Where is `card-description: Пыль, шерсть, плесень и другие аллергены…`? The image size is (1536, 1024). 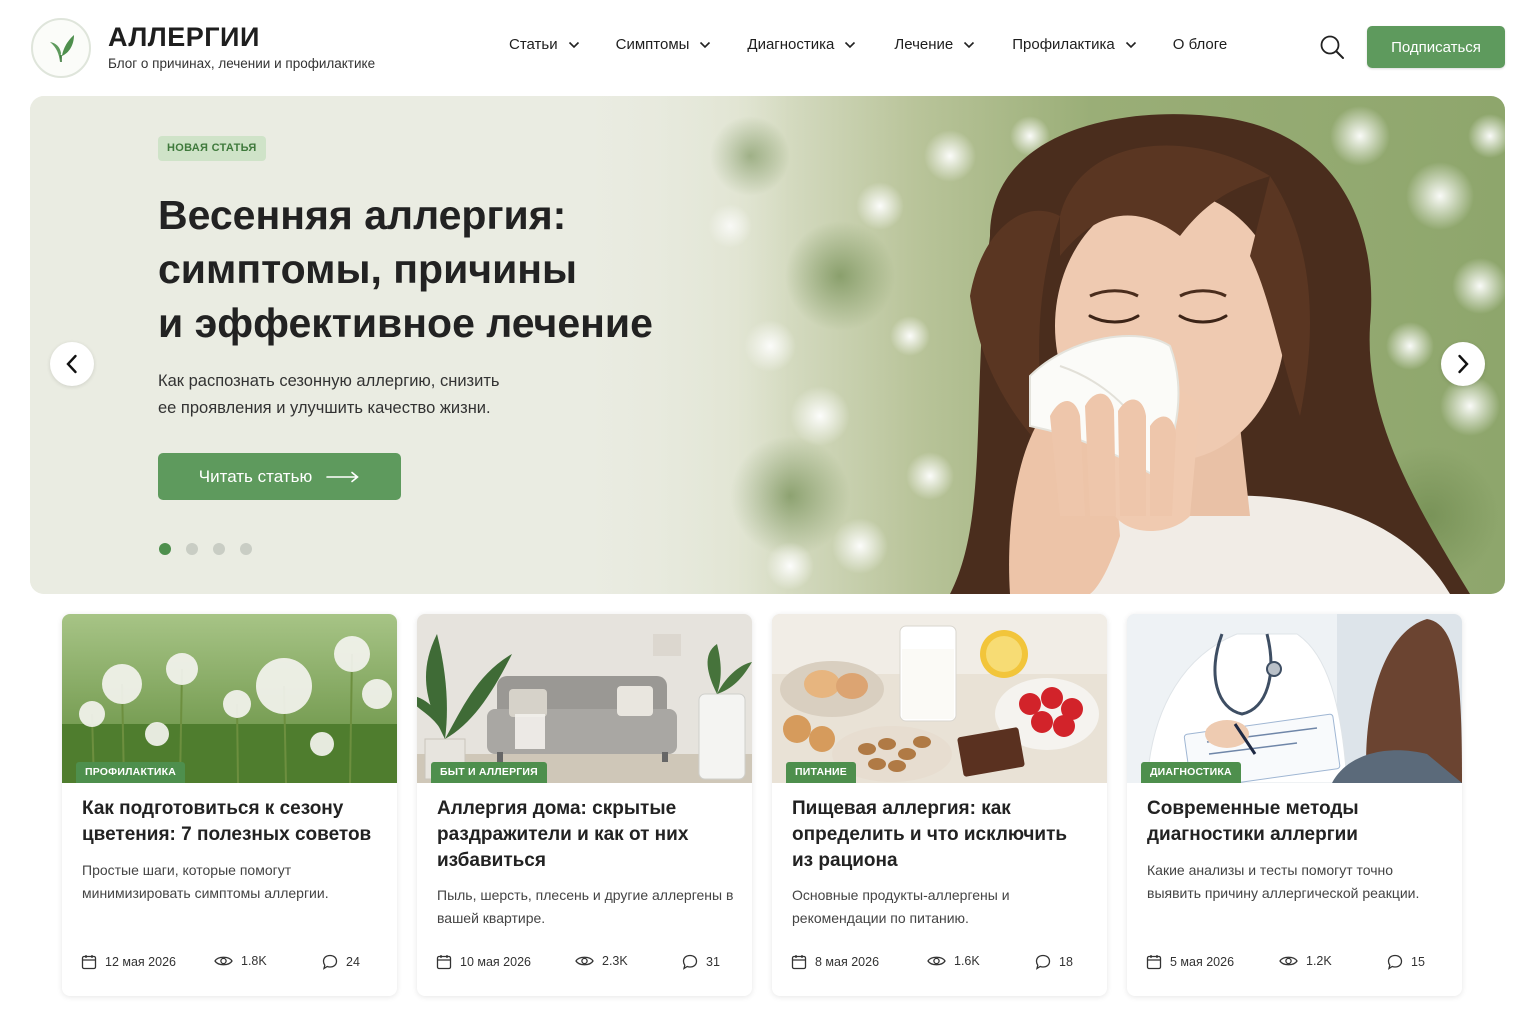
card-description: Пыль, шерсть, плесень и другие аллергены… is located at coordinates (585, 906).